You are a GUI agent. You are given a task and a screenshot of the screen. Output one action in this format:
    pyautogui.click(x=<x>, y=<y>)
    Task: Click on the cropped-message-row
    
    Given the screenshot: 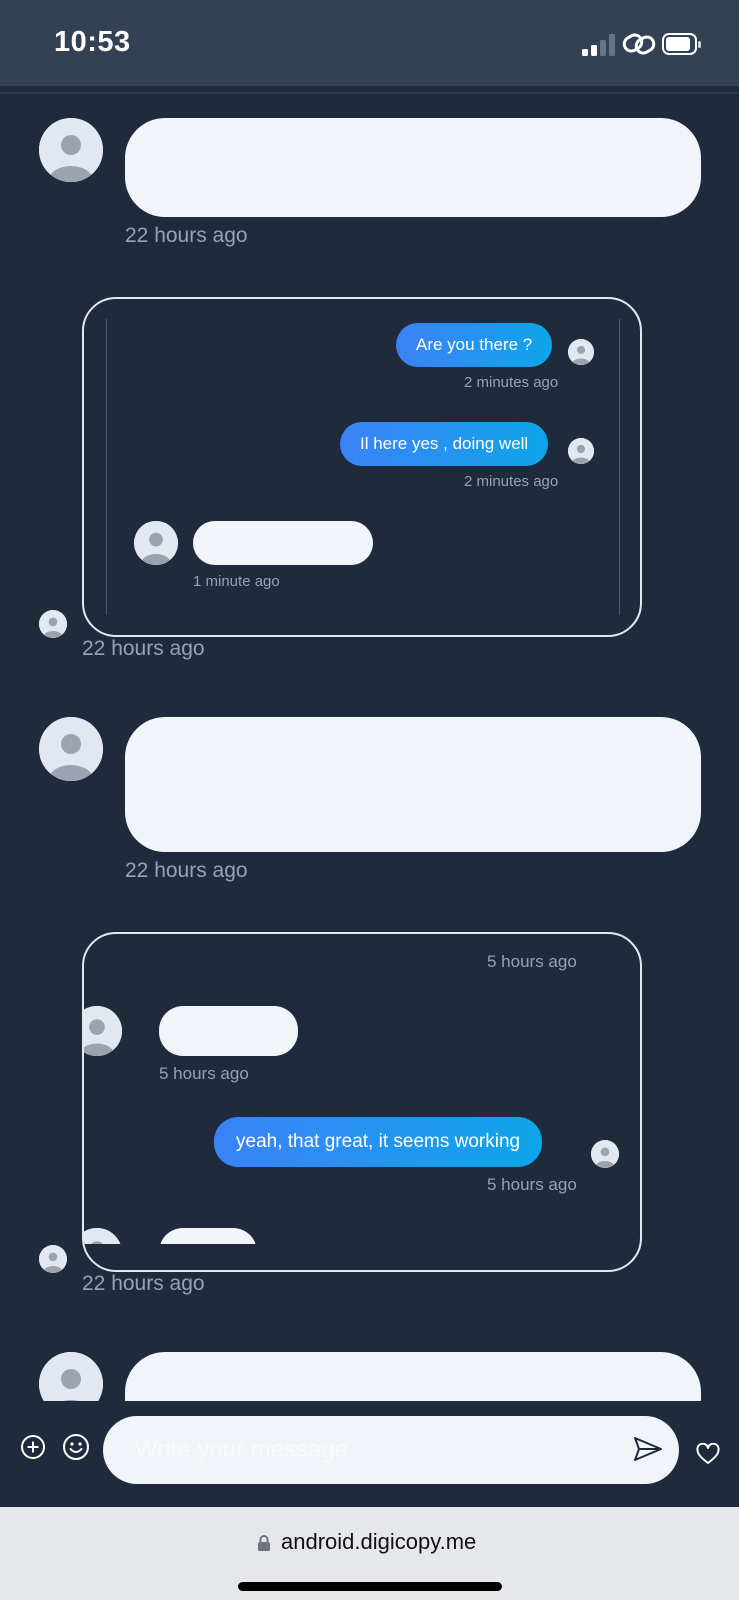 What is the action you would take?
    pyautogui.click(x=362, y=1236)
    